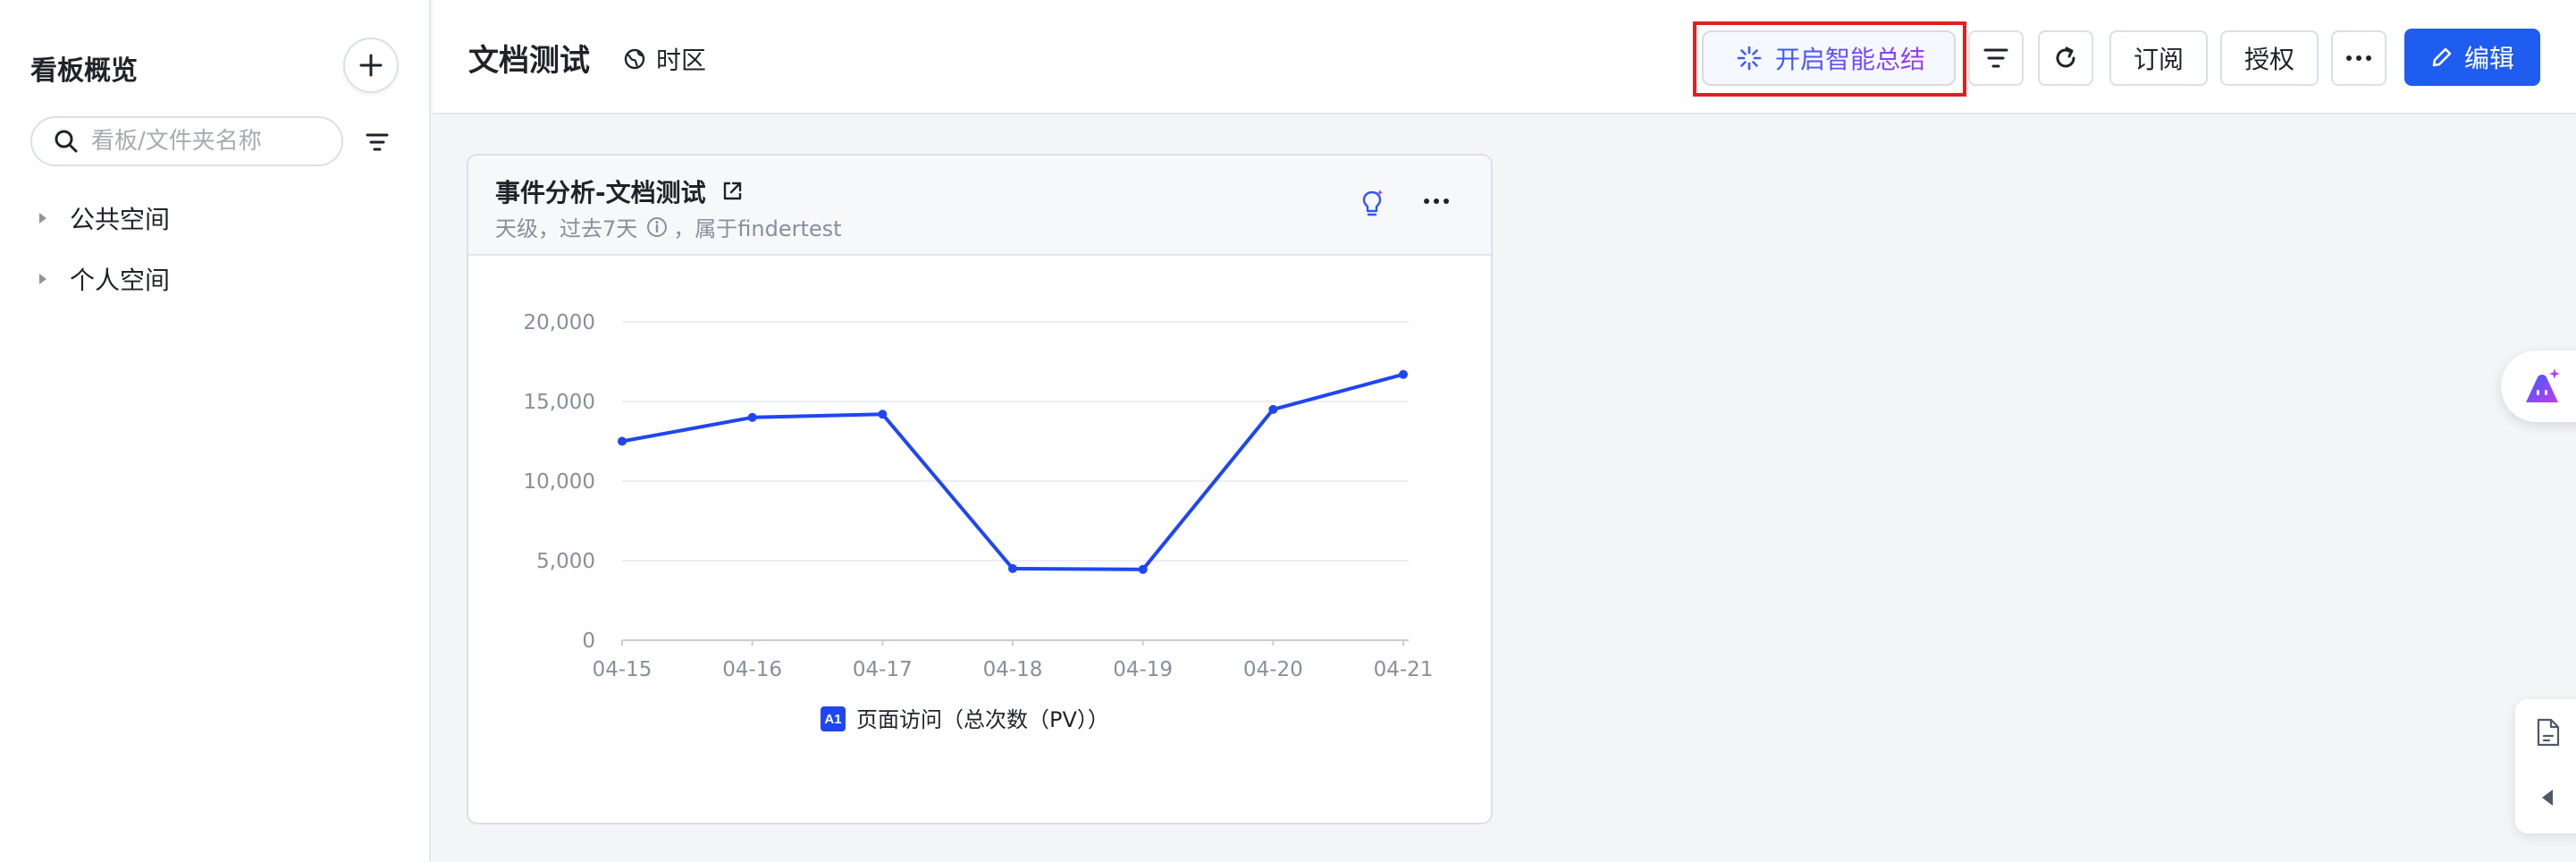 This screenshot has height=862, width=2576. I want to click on search-icon, so click(67, 141).